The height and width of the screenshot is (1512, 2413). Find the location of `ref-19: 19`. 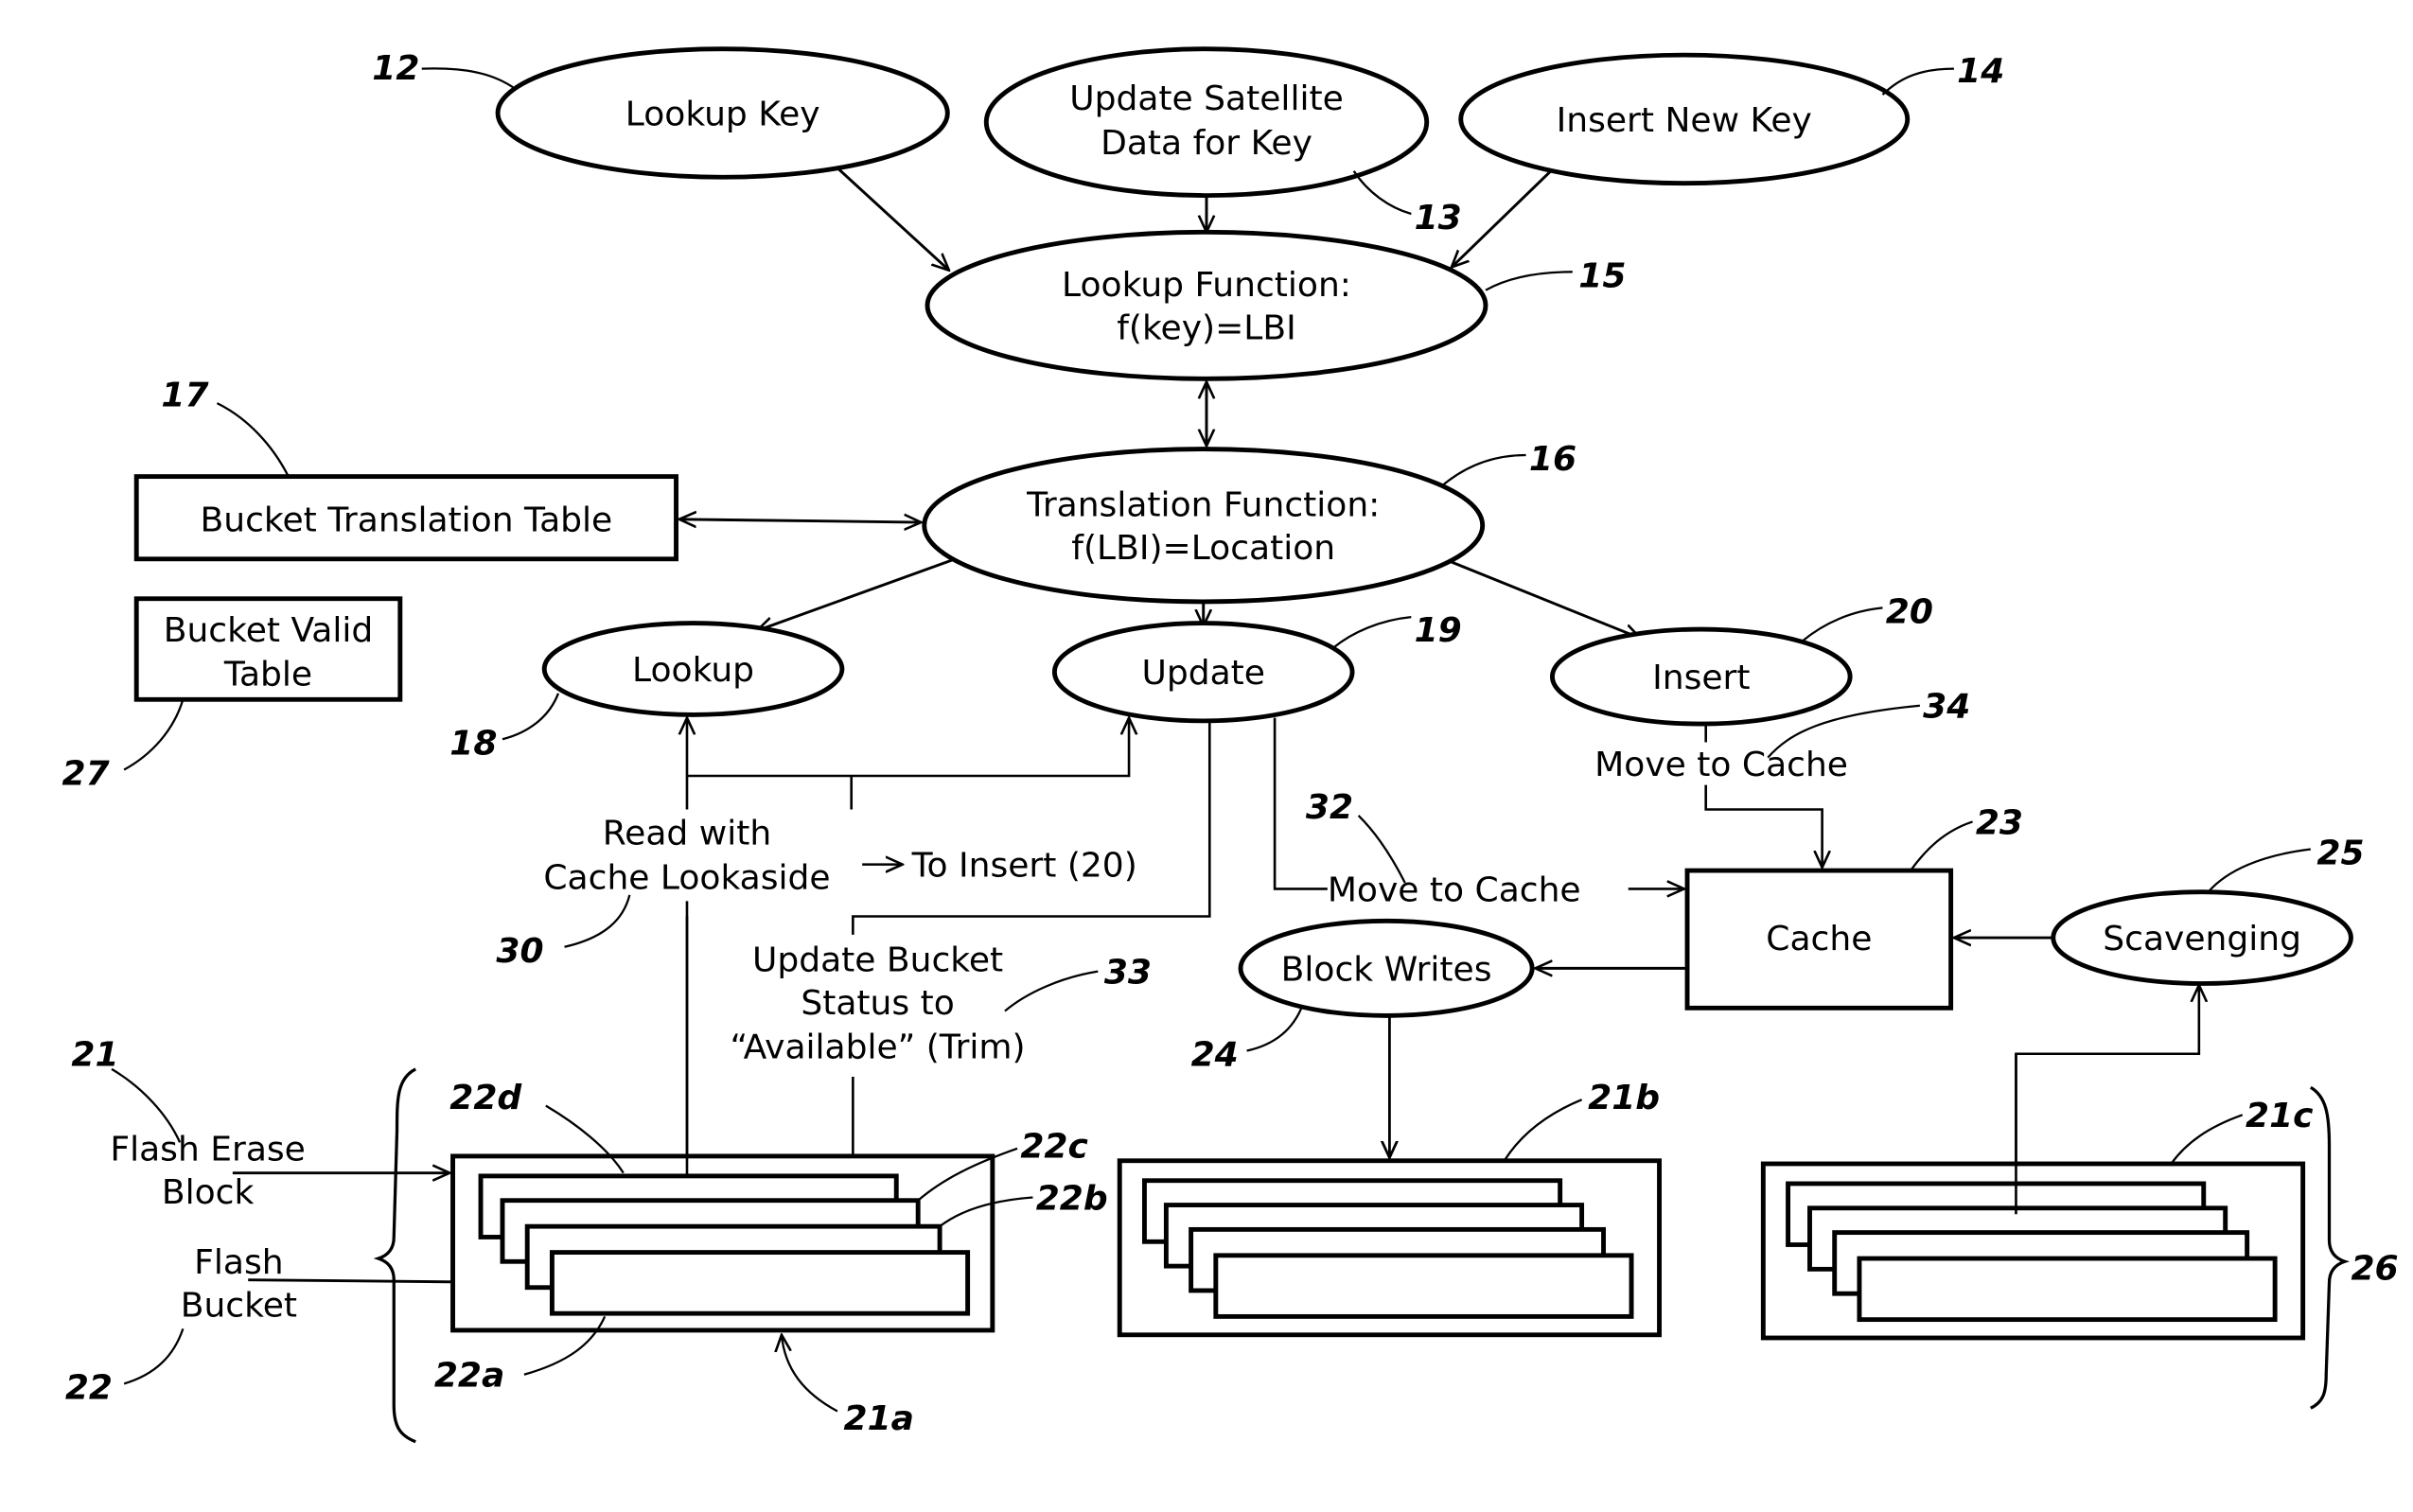

ref-19: 19 is located at coordinates (1439, 630).